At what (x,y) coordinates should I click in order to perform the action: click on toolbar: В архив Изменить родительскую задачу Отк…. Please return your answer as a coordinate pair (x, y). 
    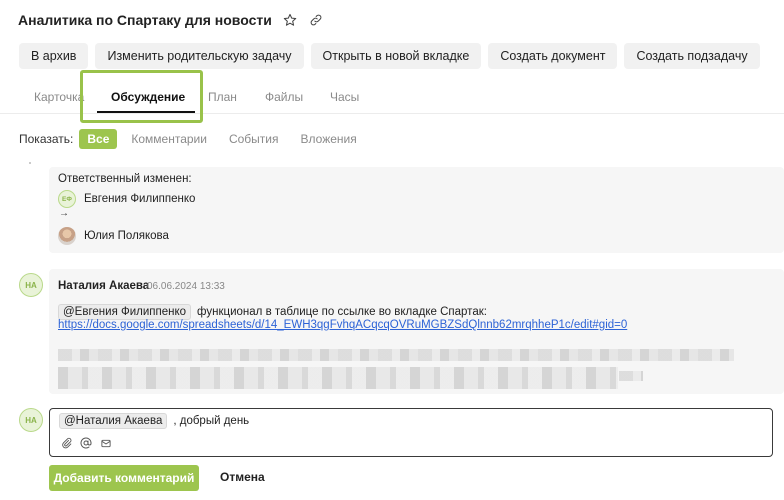
    Looking at the image, I should click on (389, 56).